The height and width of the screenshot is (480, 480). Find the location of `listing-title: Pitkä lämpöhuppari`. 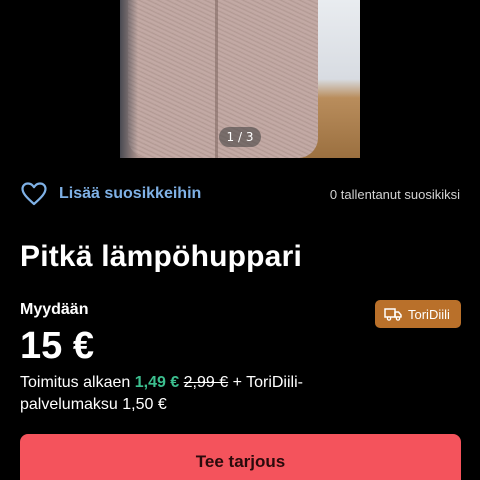

listing-title: Pitkä lämpöhuppari is located at coordinates (161, 256).